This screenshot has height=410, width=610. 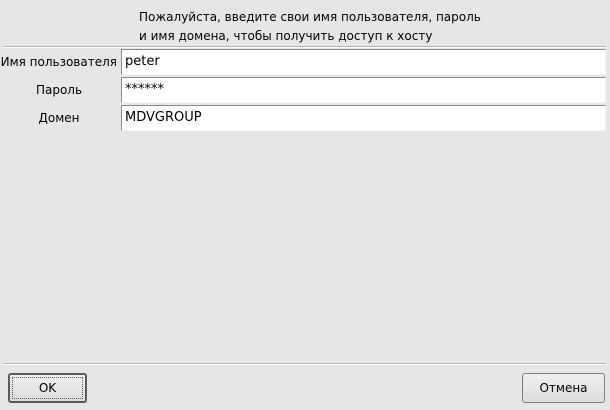 I want to click on password-row: Пароль ******, so click(x=305, y=90).